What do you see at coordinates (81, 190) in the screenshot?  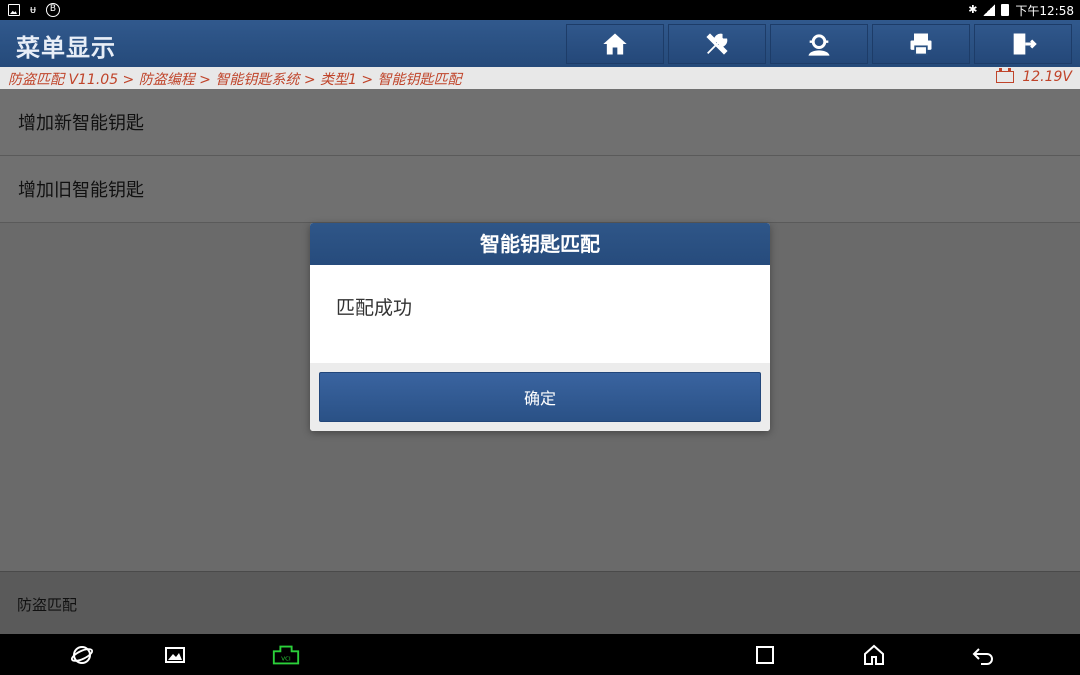 I see `menu-item-label: 增加旧智能钥匙` at bounding box center [81, 190].